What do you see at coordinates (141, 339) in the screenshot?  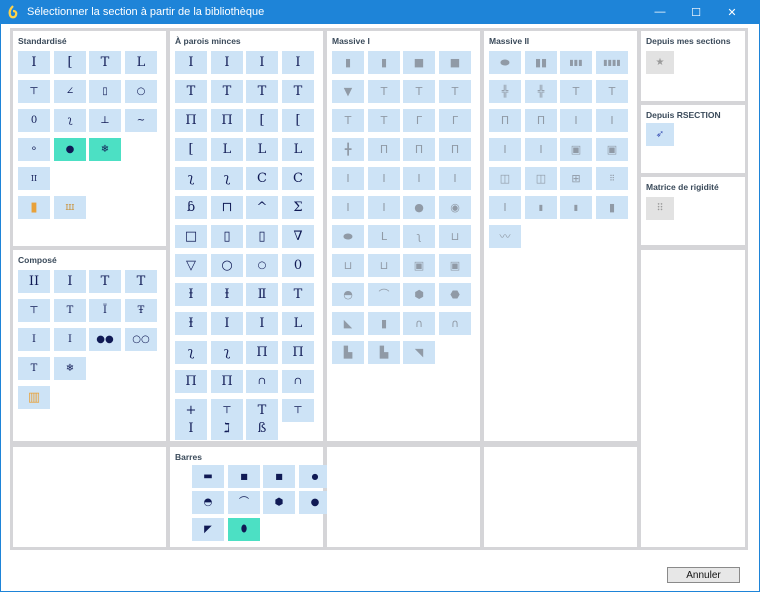 I see `composed-tile: ○○` at bounding box center [141, 339].